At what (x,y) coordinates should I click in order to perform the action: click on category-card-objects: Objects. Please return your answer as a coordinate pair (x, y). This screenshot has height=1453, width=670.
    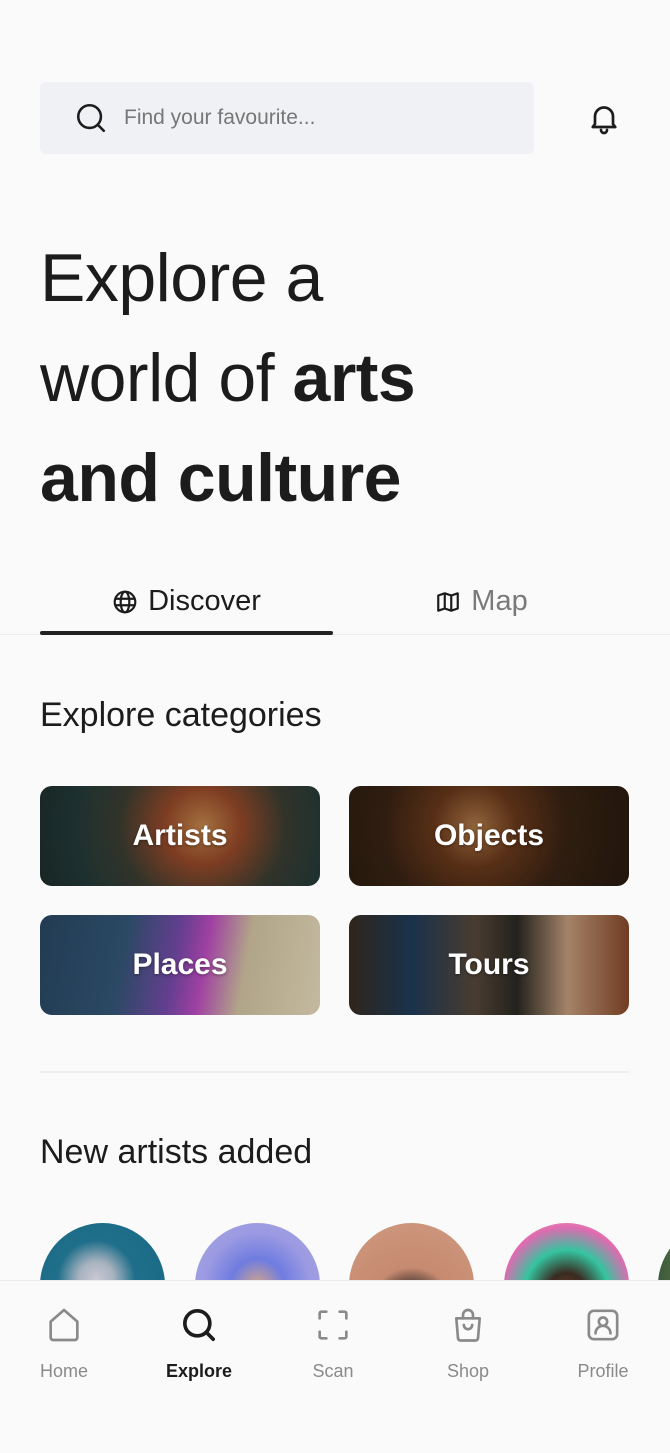
    Looking at the image, I should click on (489, 836).